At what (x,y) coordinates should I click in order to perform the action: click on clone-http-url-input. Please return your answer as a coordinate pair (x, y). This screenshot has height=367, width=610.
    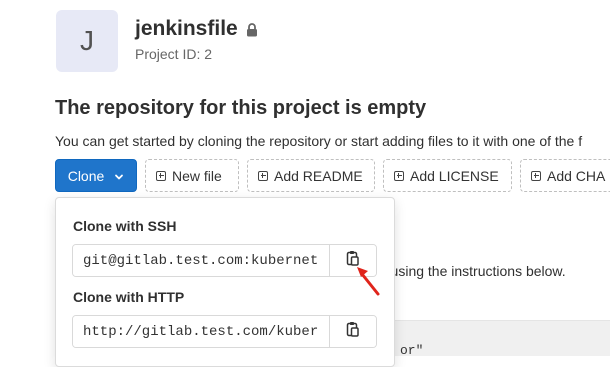
    Looking at the image, I should click on (201, 331).